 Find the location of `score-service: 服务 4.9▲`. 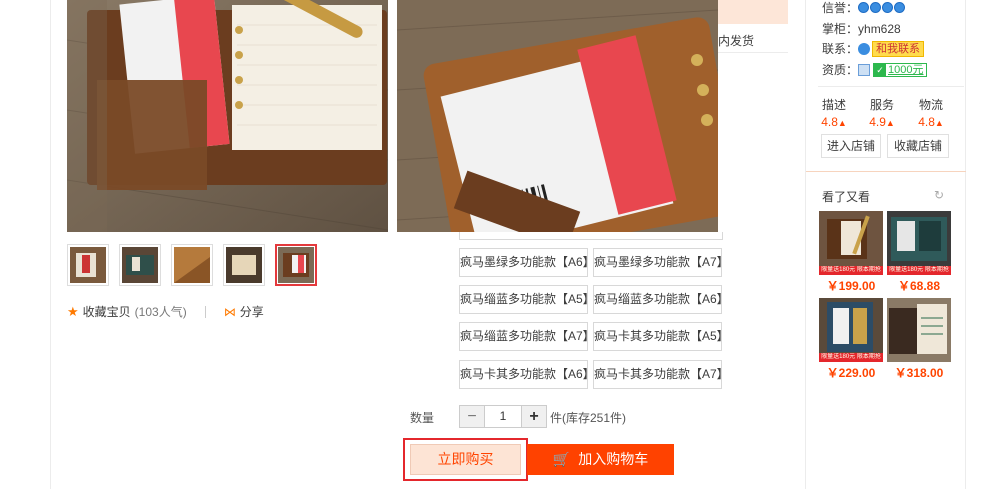

score-service: 服务 4.9▲ is located at coordinates (882, 112).